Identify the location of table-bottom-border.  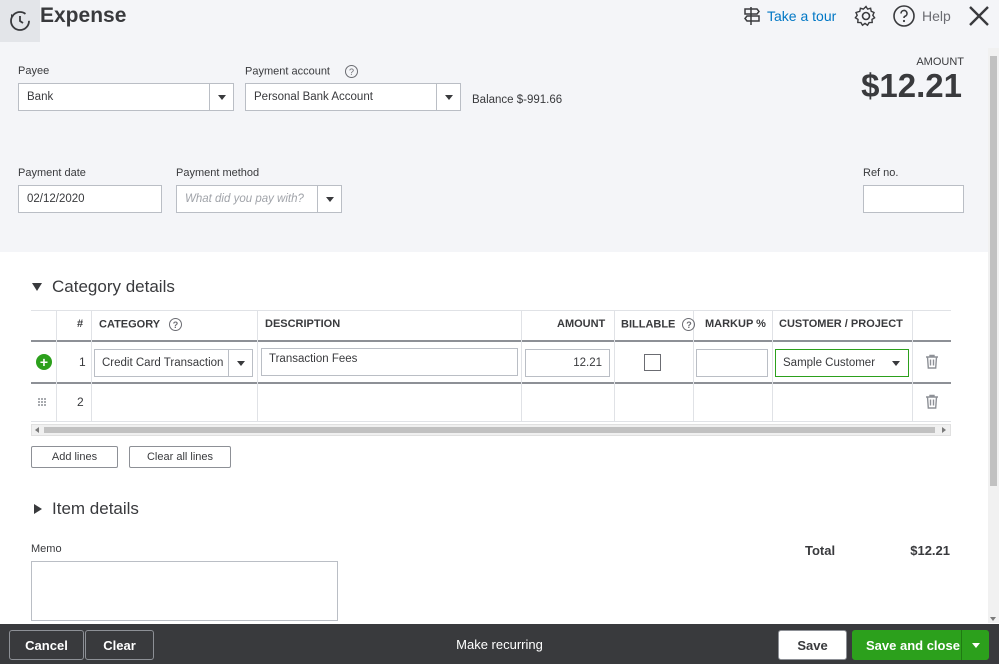
(491, 421).